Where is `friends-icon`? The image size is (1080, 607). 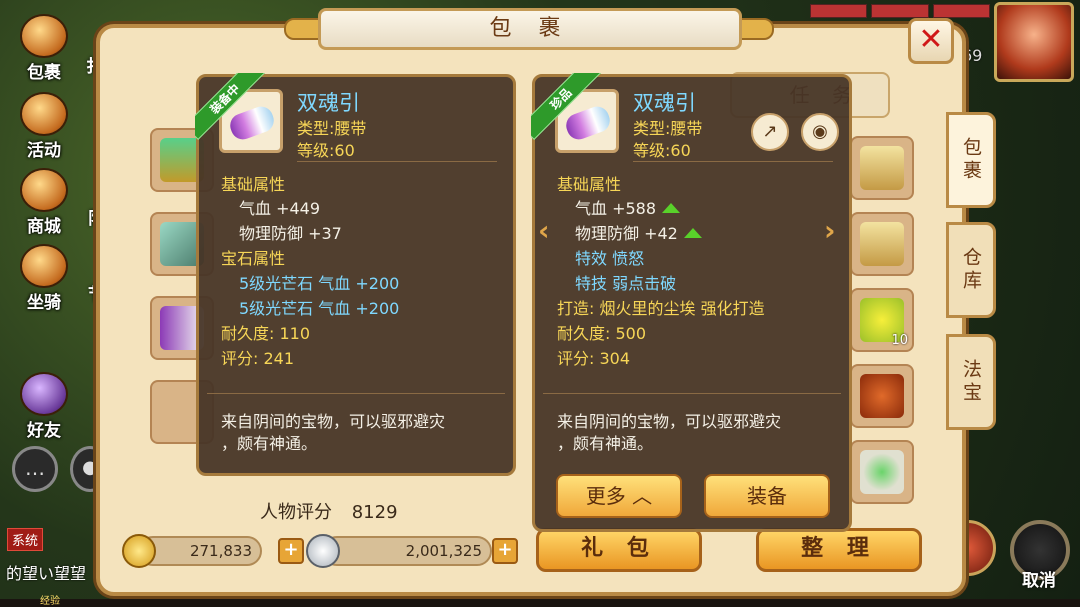
friends-icon is located at coordinates (44, 394).